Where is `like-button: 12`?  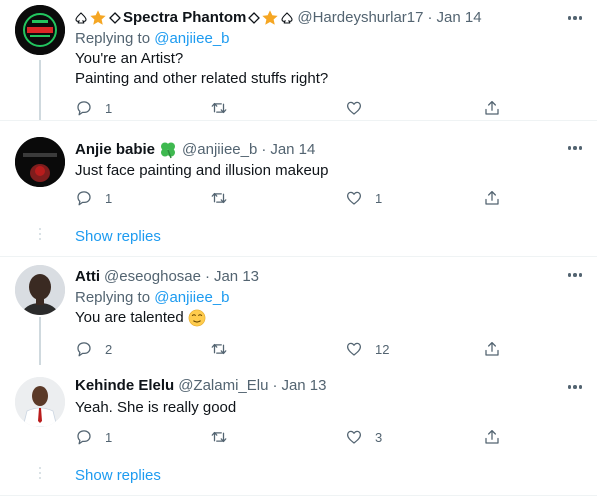
like-button: 12 is located at coordinates (414, 349).